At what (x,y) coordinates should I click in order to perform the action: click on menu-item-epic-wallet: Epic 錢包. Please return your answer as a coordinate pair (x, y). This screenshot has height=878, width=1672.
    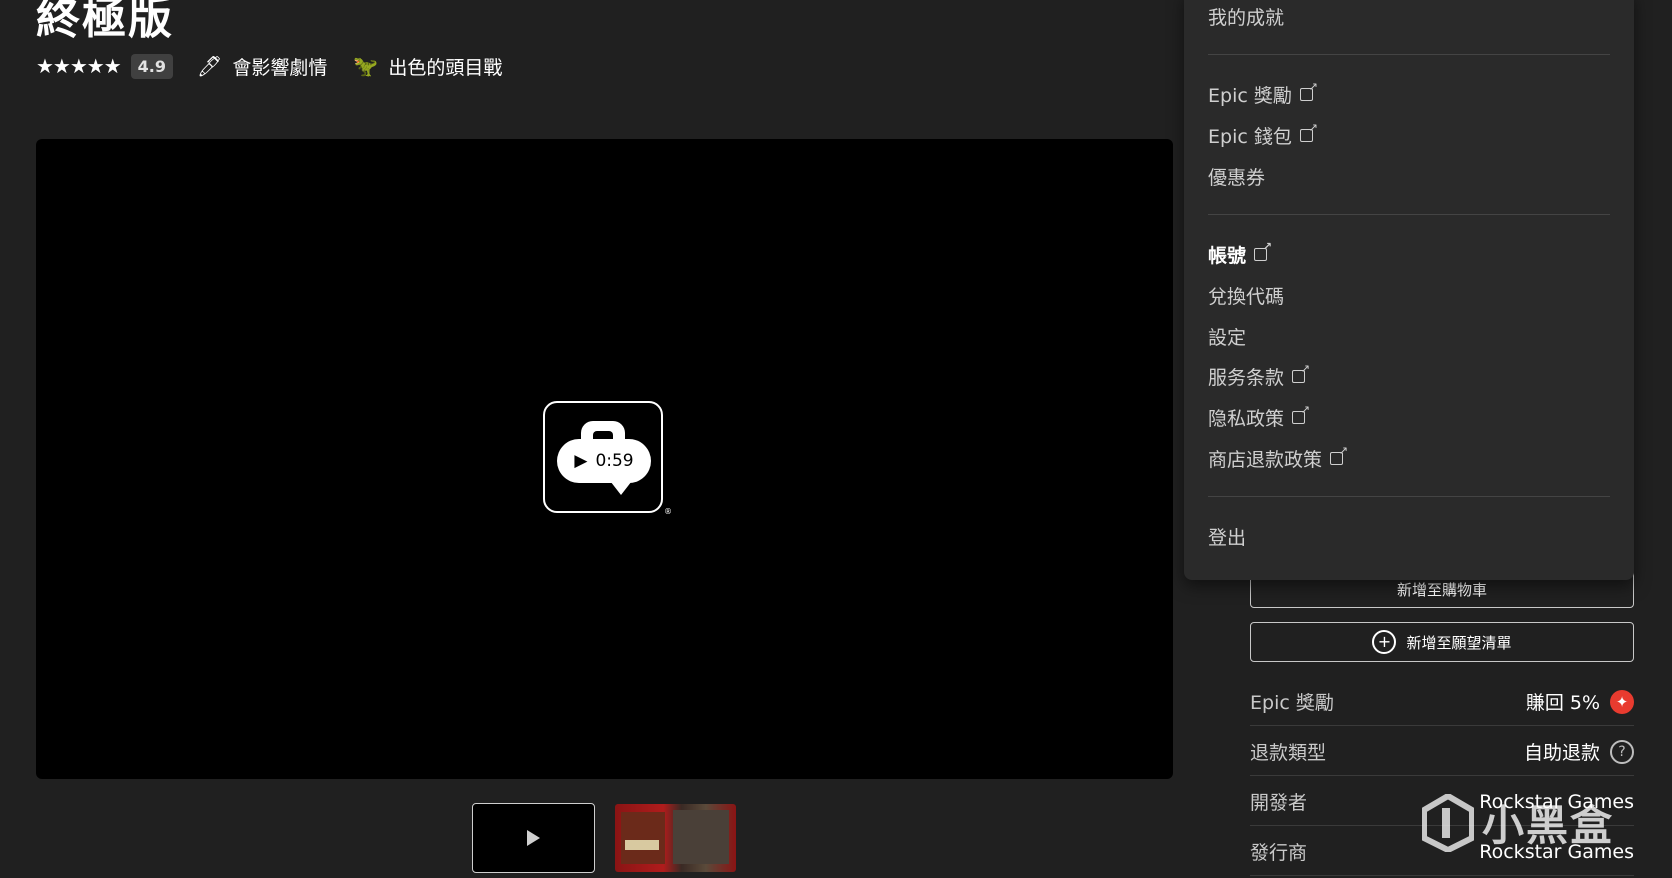
    Looking at the image, I should click on (1263, 135).